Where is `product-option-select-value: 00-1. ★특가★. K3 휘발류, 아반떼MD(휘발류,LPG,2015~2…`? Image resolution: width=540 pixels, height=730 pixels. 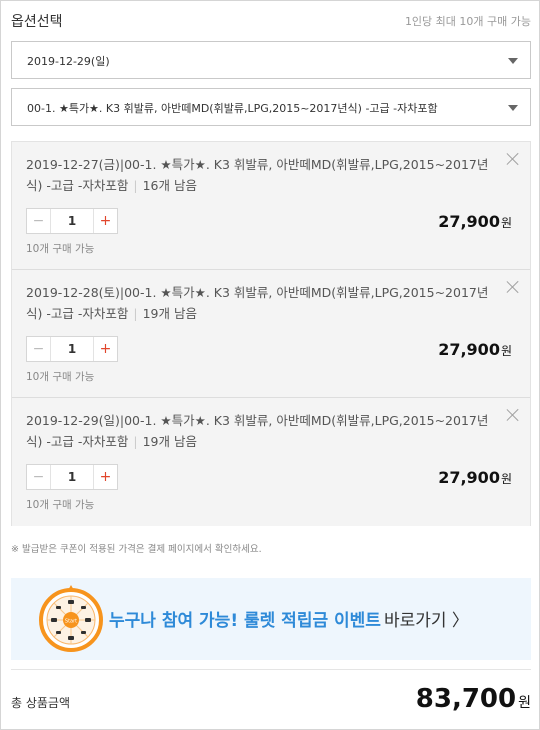
product-option-select-value: 00-1. ★특가★. K3 휘발류, 아반떼MD(휘발류,LPG,2015~2… is located at coordinates (232, 108).